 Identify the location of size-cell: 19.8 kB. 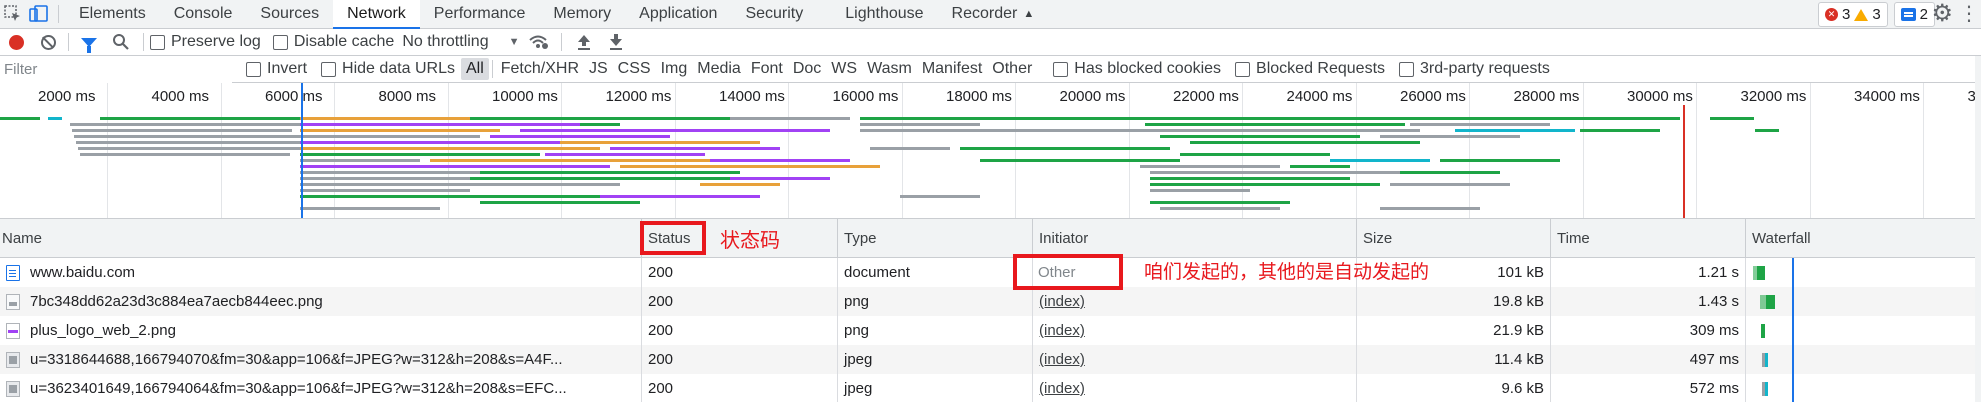
(1454, 301).